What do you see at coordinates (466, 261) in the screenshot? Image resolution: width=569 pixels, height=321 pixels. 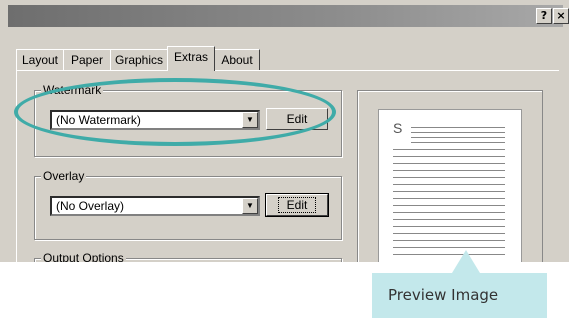 I see `callout-pointer` at bounding box center [466, 261].